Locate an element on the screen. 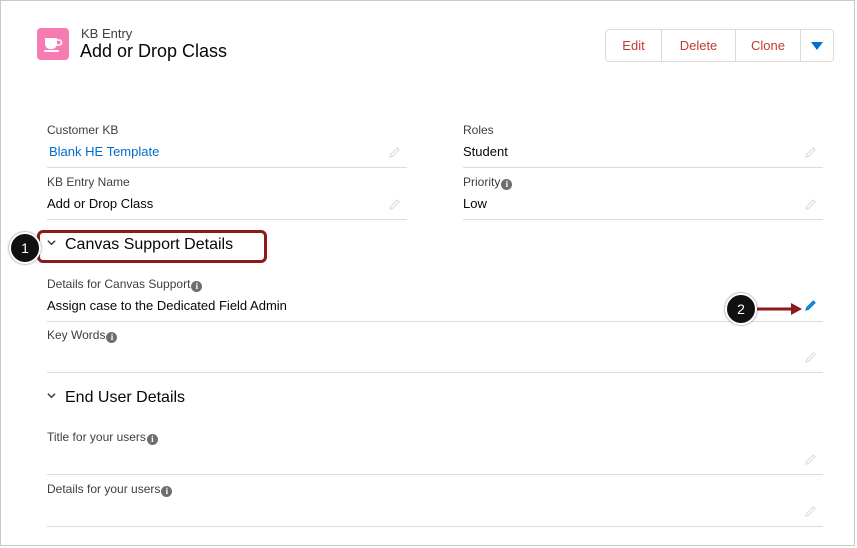 This screenshot has width=857, height=548. field-label: Roles is located at coordinates (478, 130).